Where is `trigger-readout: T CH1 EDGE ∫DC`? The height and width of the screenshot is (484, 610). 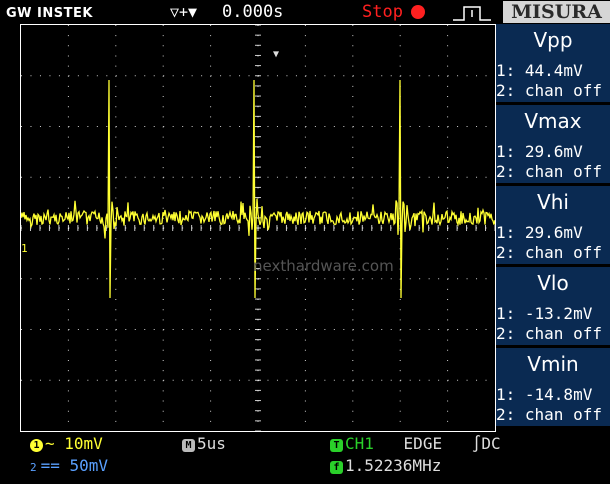 trigger-readout: T CH1 EDGE ∫DC is located at coordinates (415, 444).